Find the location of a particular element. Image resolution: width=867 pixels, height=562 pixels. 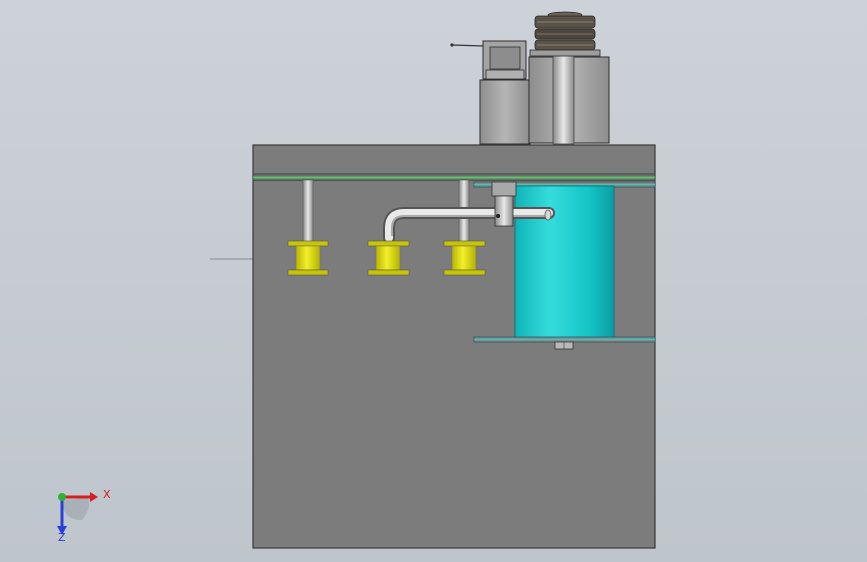

top-rail is located at coordinates (454, 177).